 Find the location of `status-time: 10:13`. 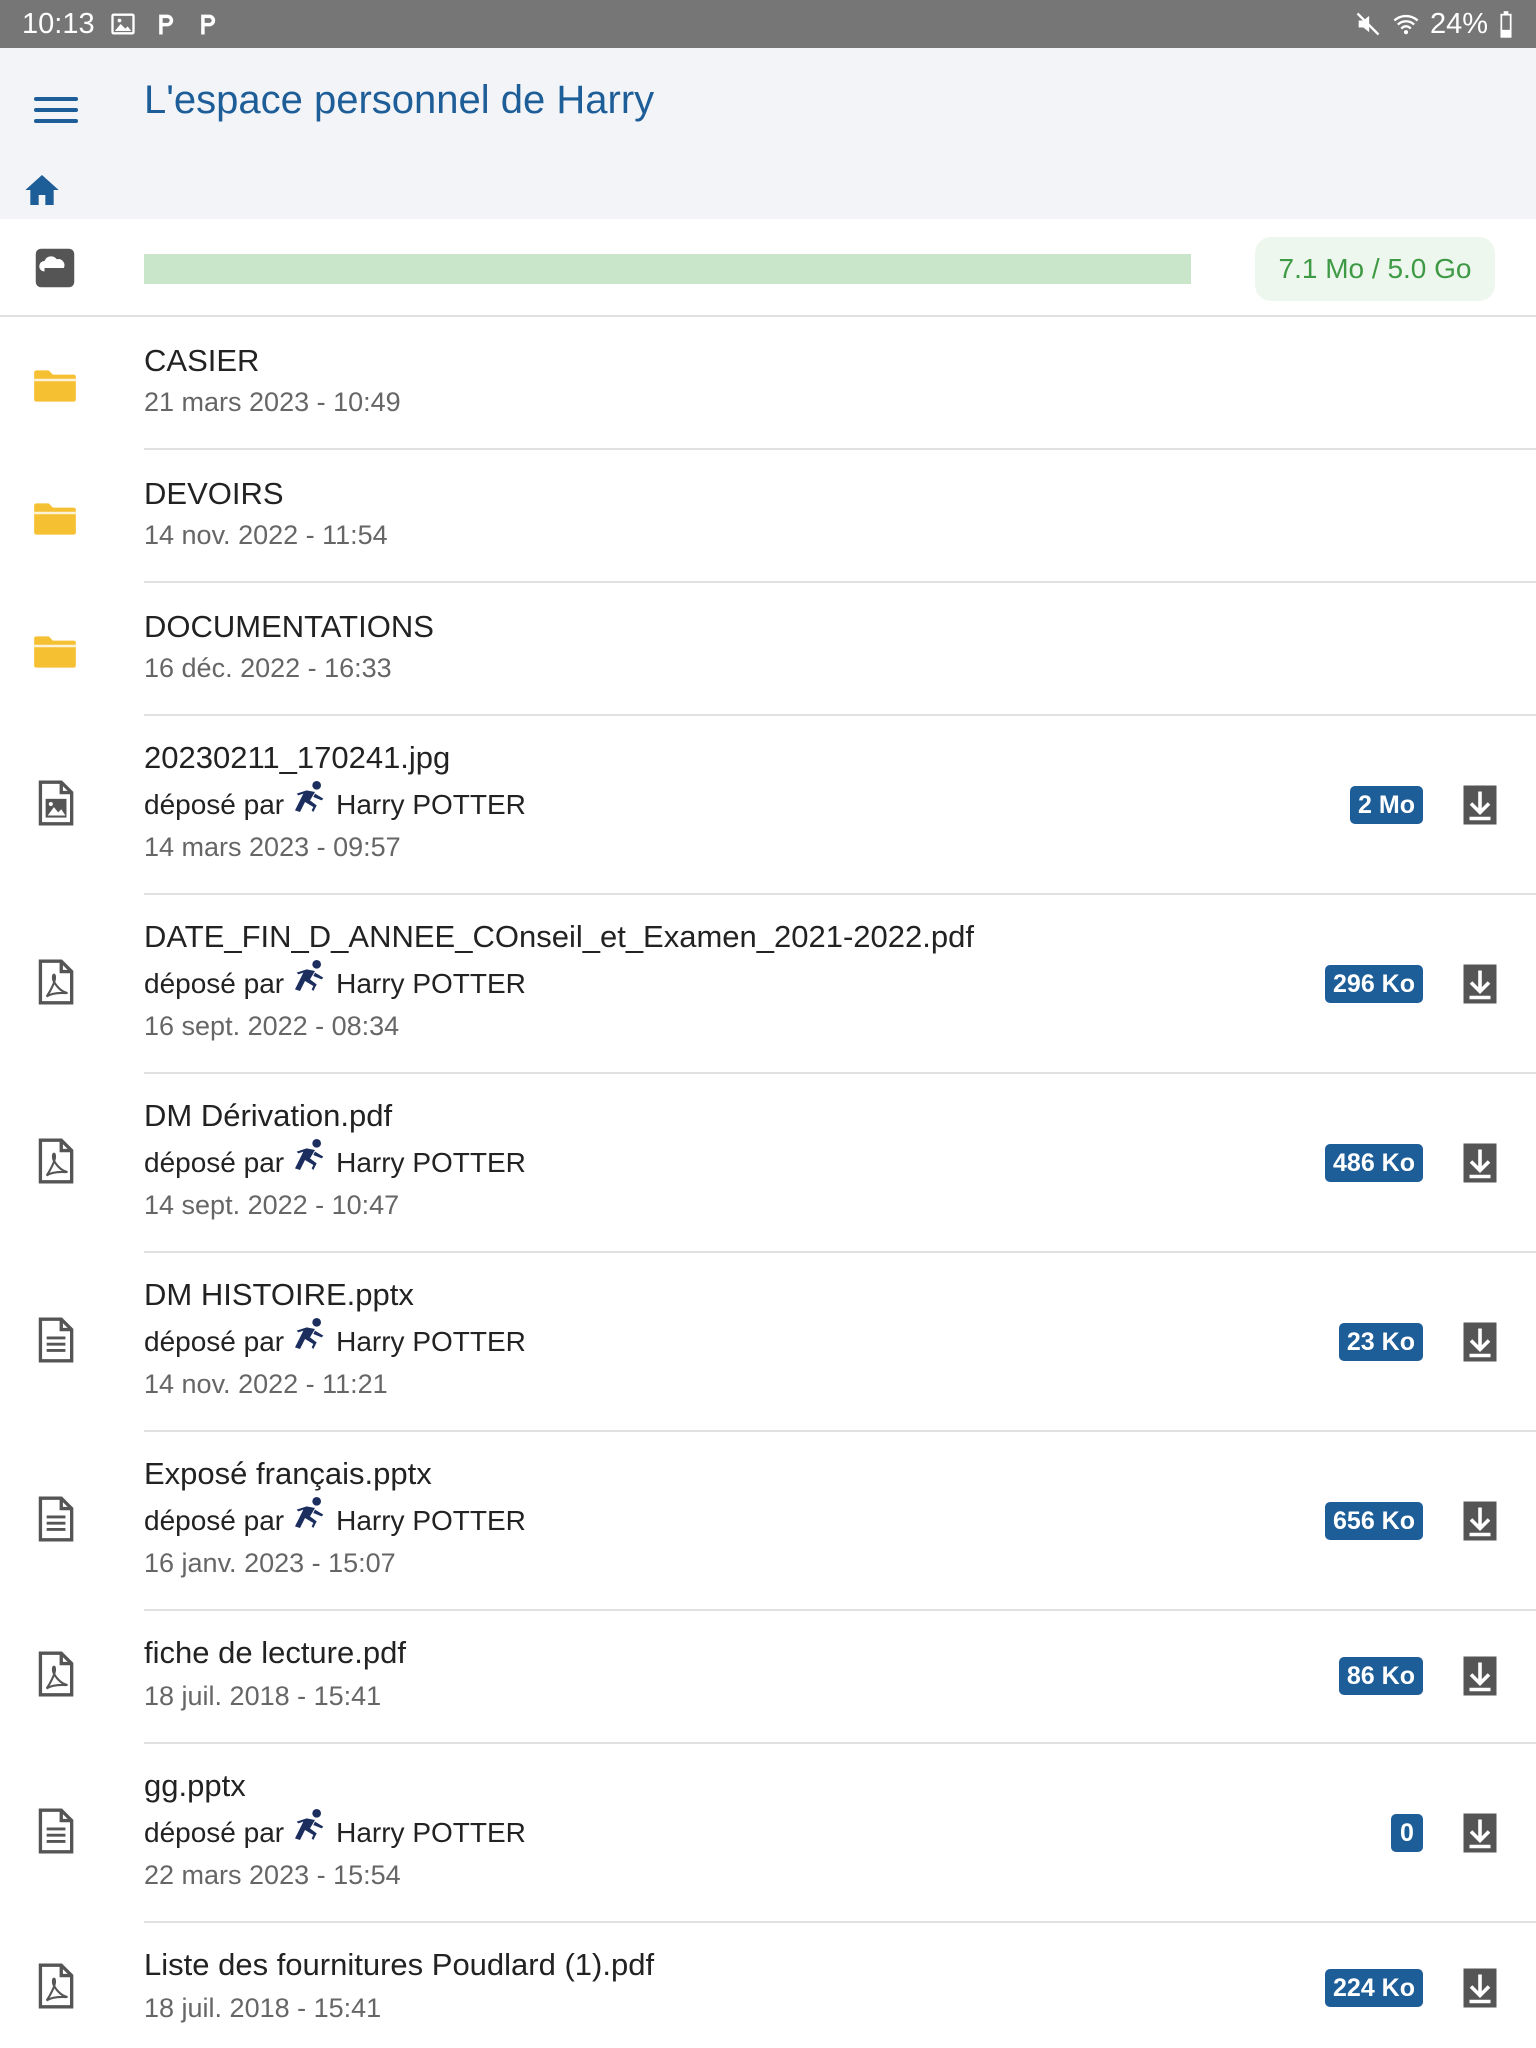

status-time: 10:13 is located at coordinates (58, 23).